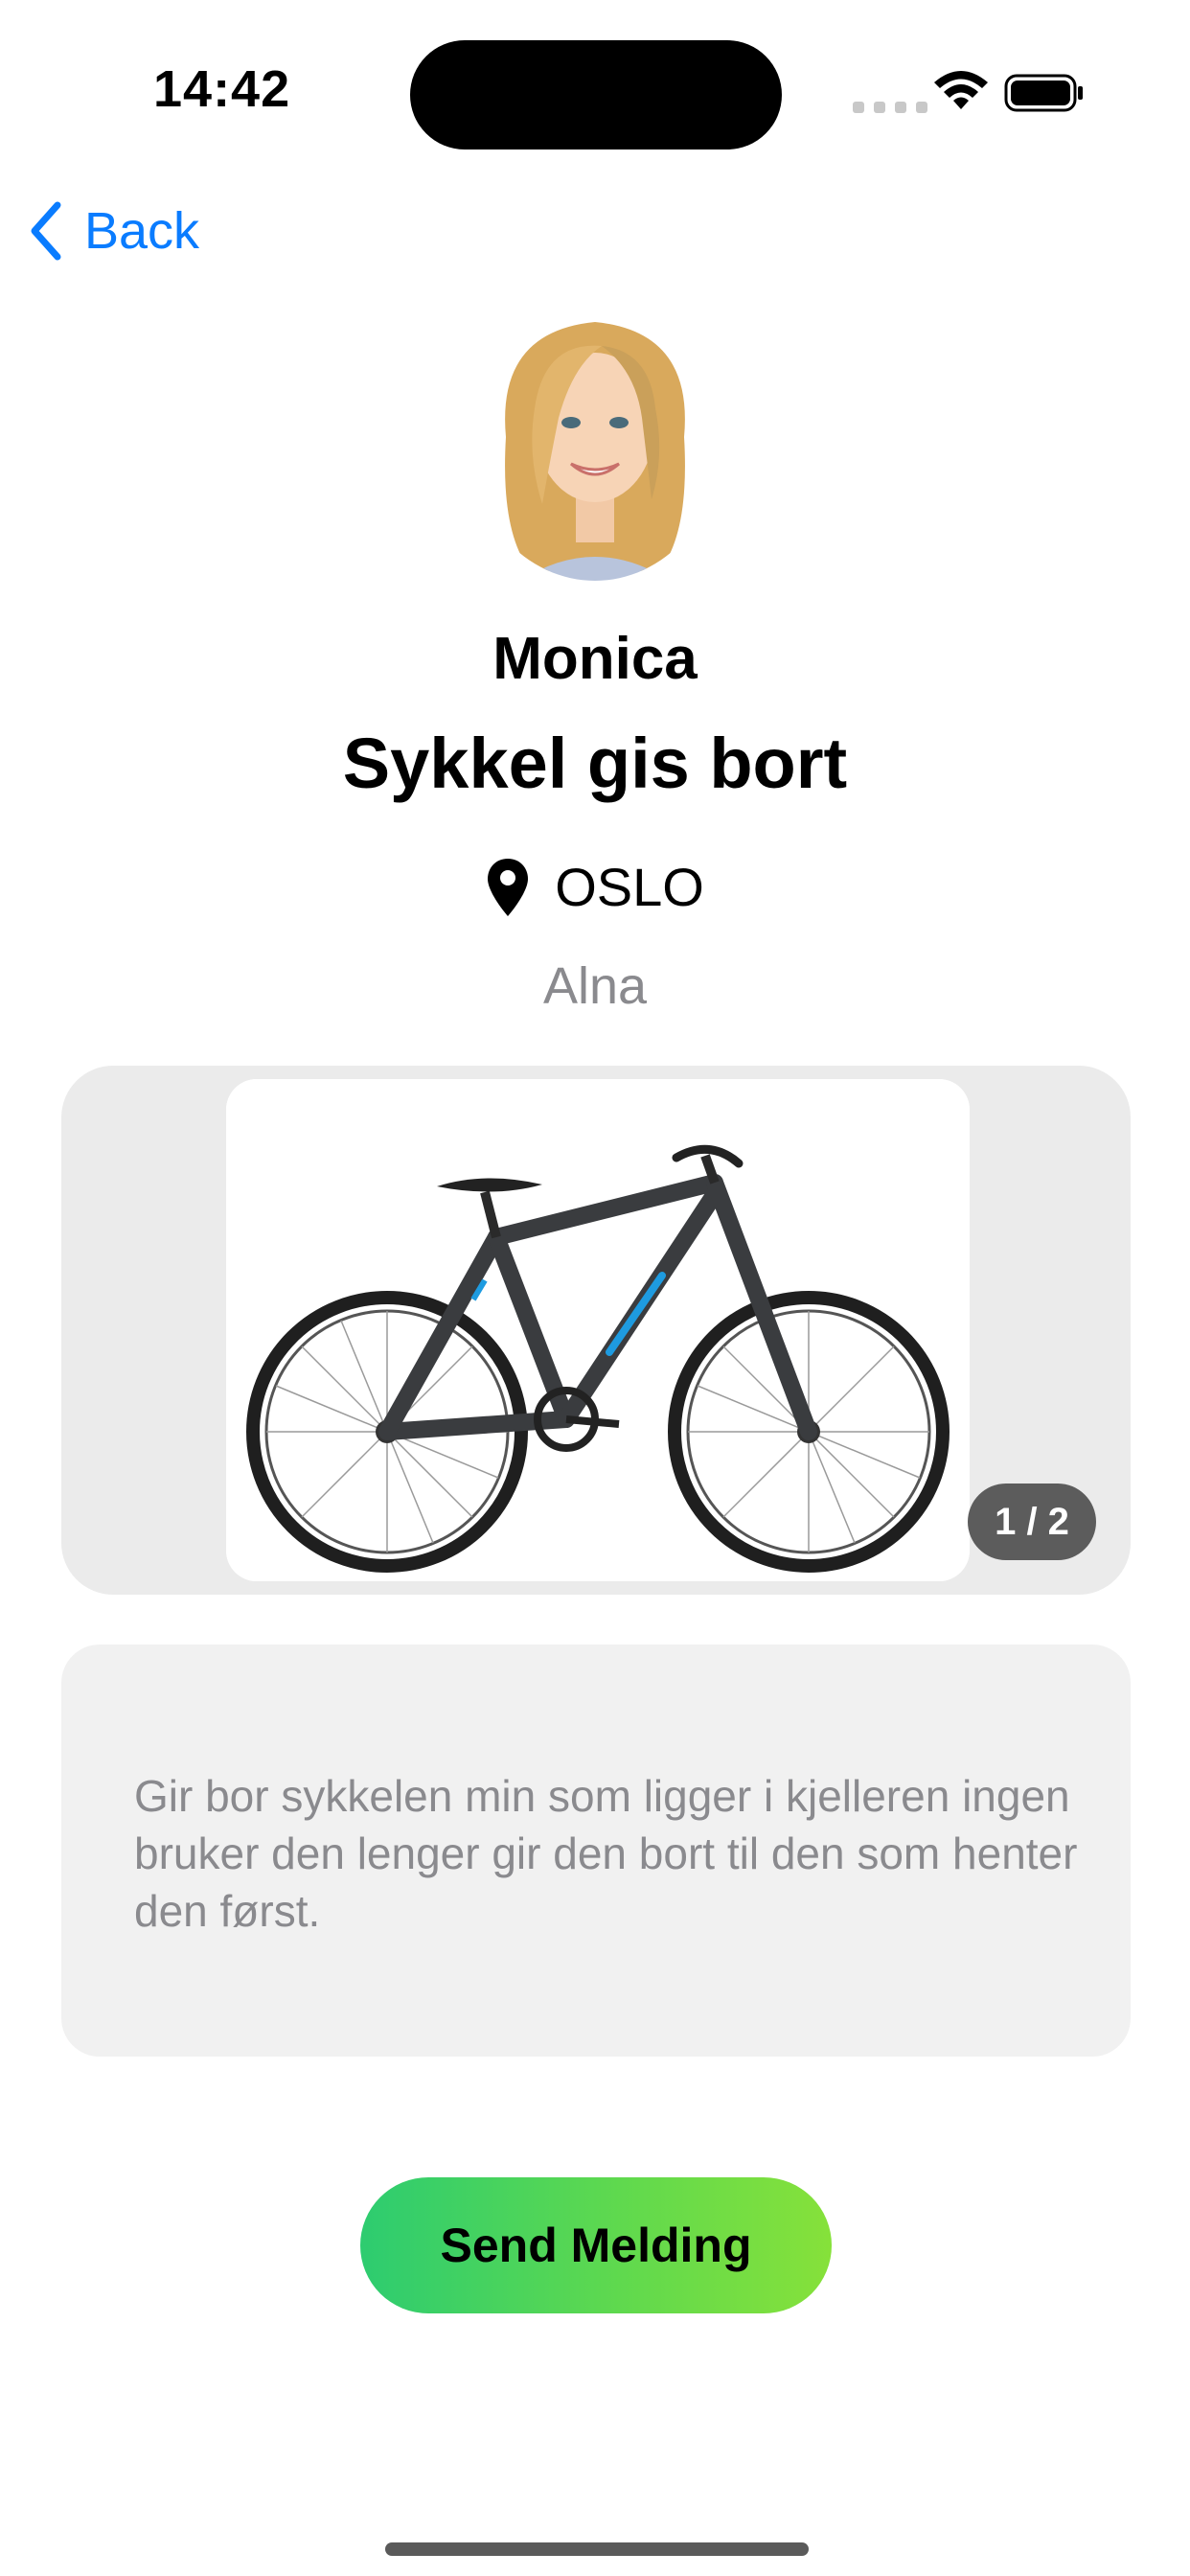 The image size is (1190, 2576). I want to click on image-page-counter: 1 / 2, so click(1032, 1522).